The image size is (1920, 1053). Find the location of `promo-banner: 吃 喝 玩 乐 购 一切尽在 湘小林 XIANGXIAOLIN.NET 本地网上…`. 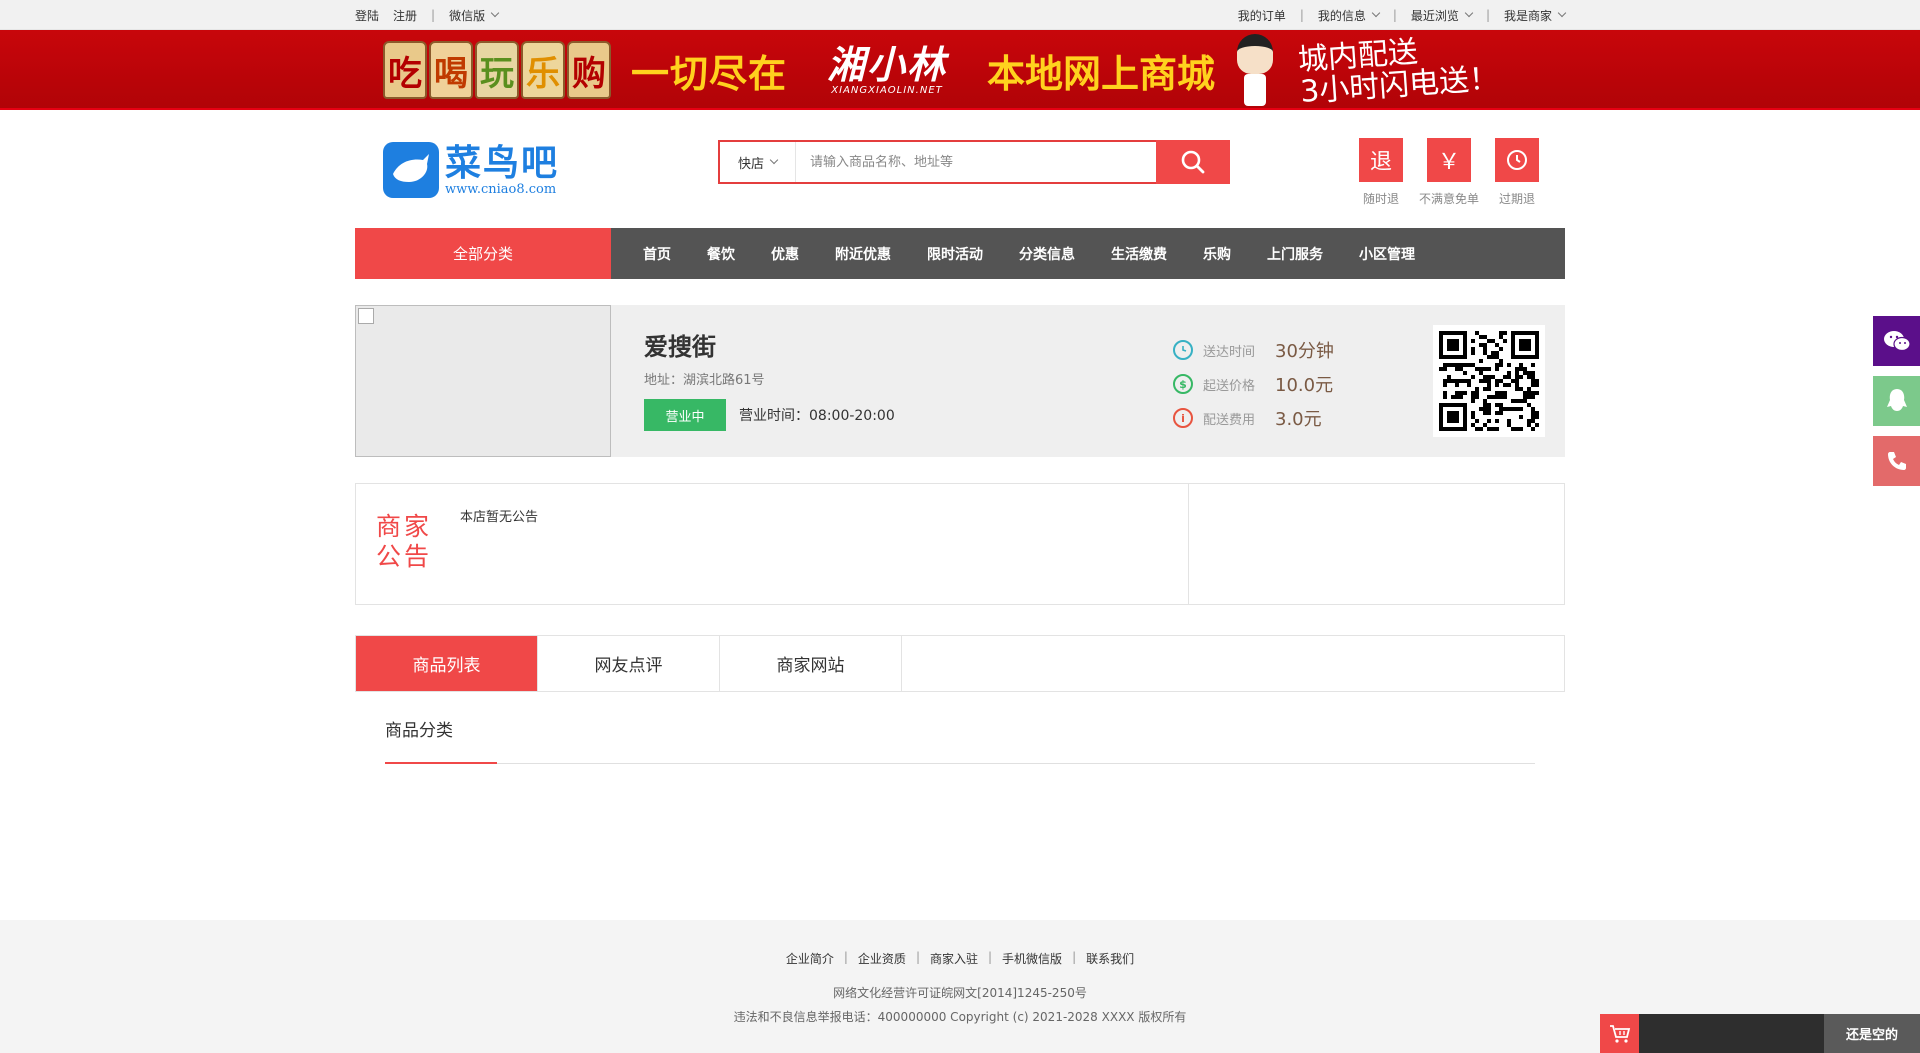

promo-banner: 吃 喝 玩 乐 购 一切尽在 湘小林 XIANGXIAOLIN.NET 本地网上… is located at coordinates (960, 70).